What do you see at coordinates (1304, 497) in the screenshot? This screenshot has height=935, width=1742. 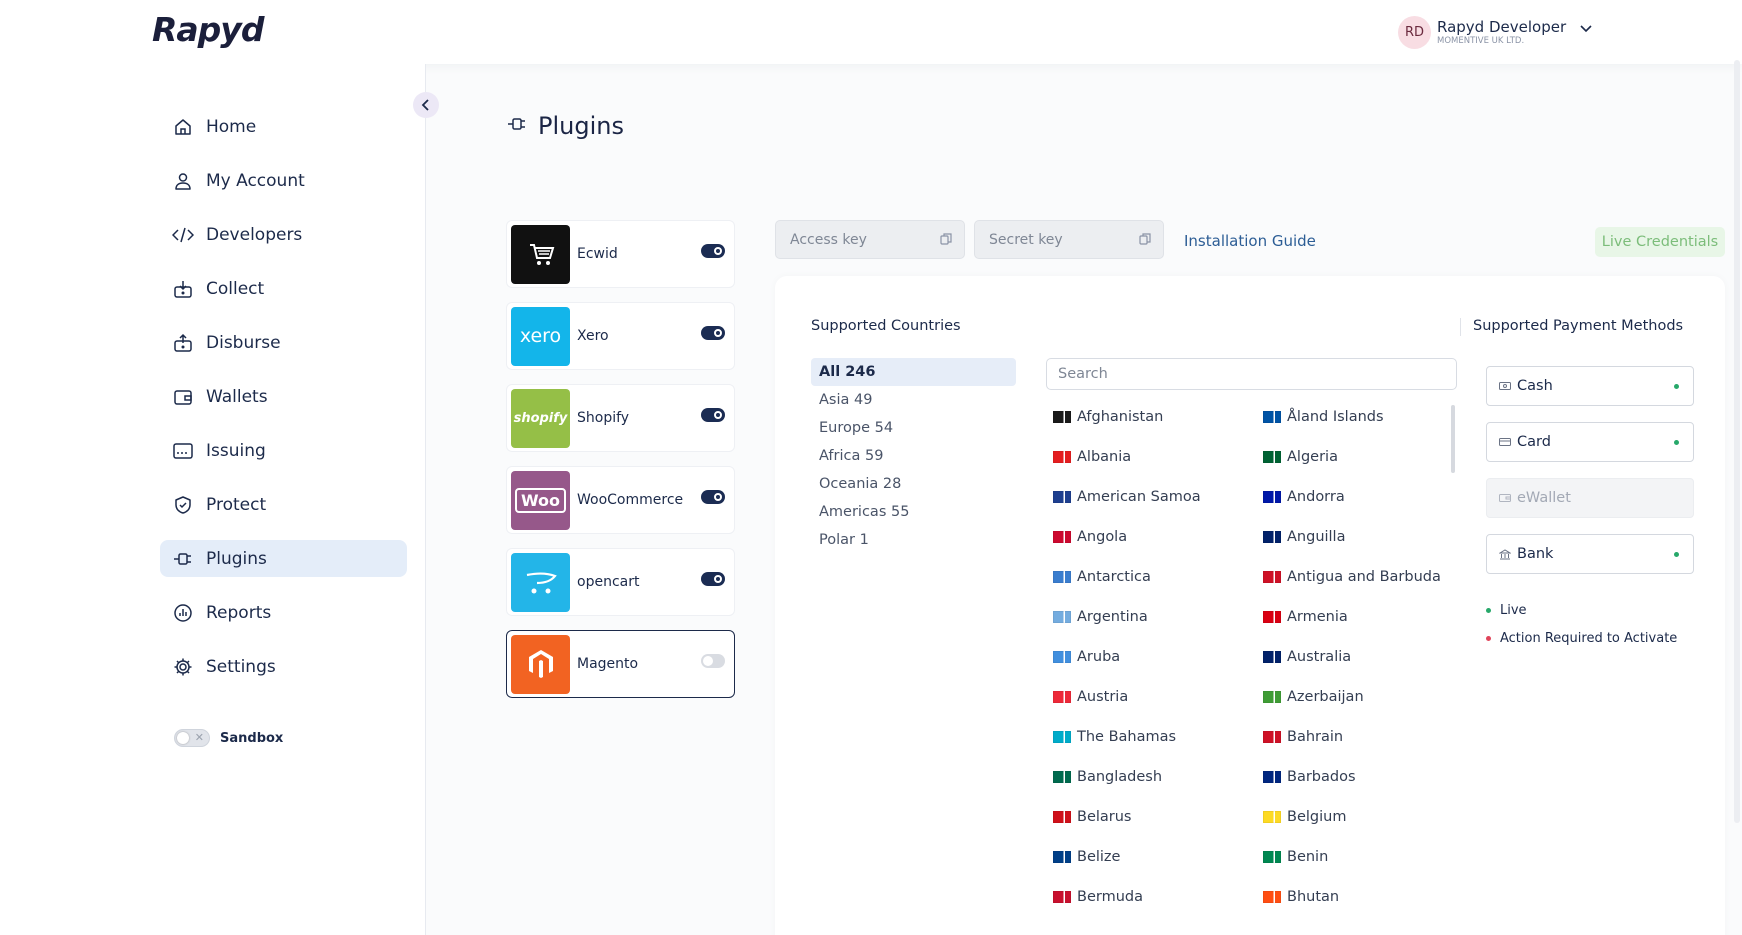 I see `country-item: Andorra` at bounding box center [1304, 497].